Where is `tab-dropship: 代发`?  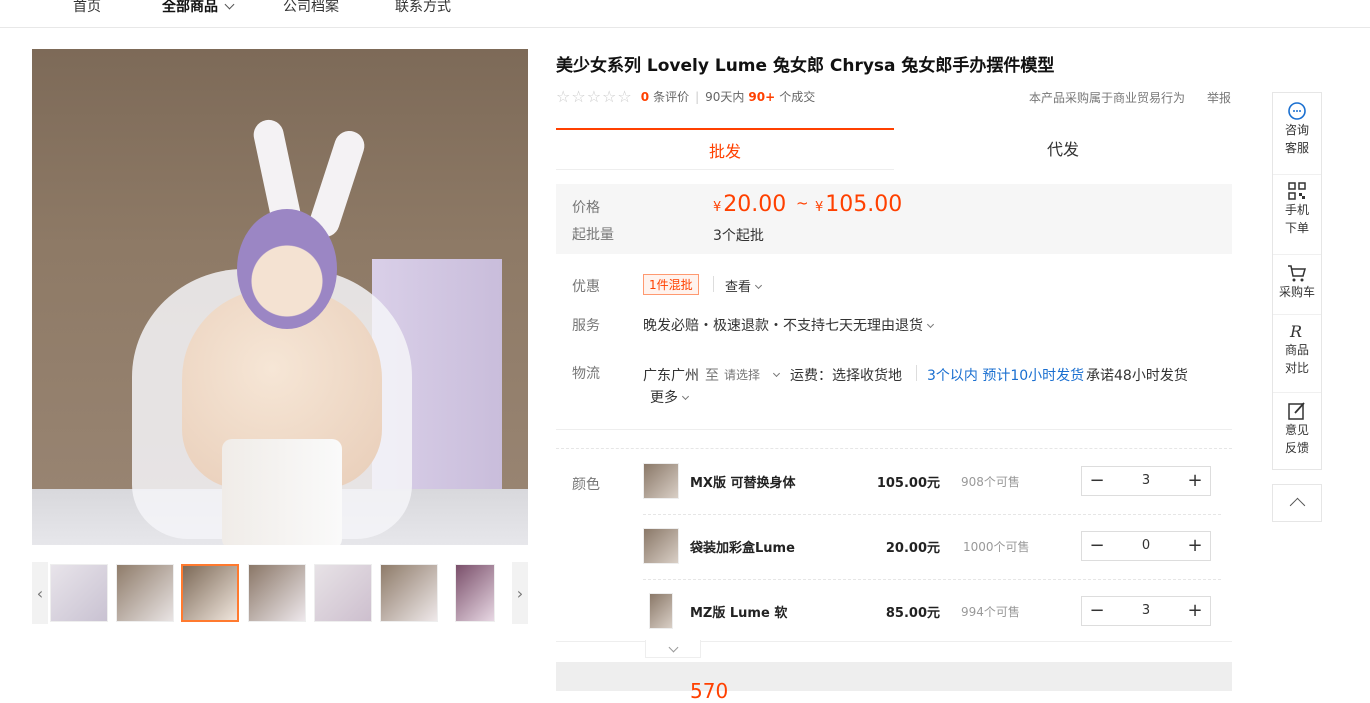 tab-dropship: 代发 is located at coordinates (1063, 149).